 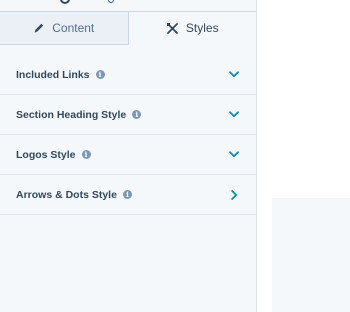 I want to click on tab-styles-label: Styles, so click(x=202, y=28).